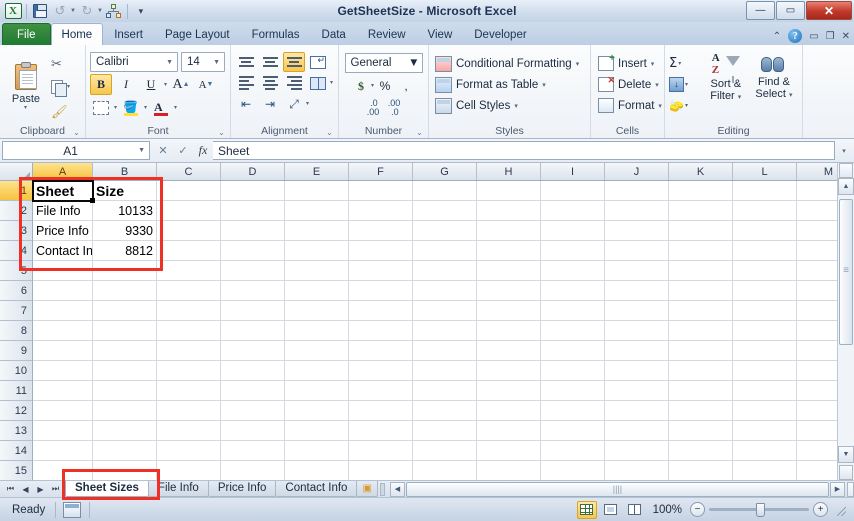  What do you see at coordinates (637, 451) in the screenshot?
I see `cell-J14` at bounding box center [637, 451].